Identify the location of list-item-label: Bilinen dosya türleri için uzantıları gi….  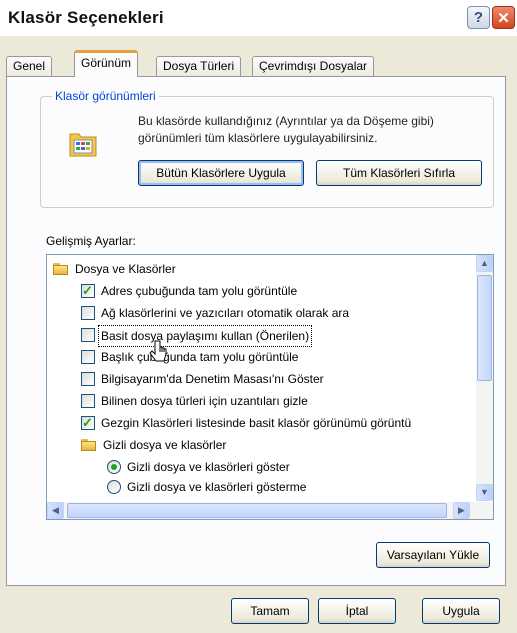
(204, 401).